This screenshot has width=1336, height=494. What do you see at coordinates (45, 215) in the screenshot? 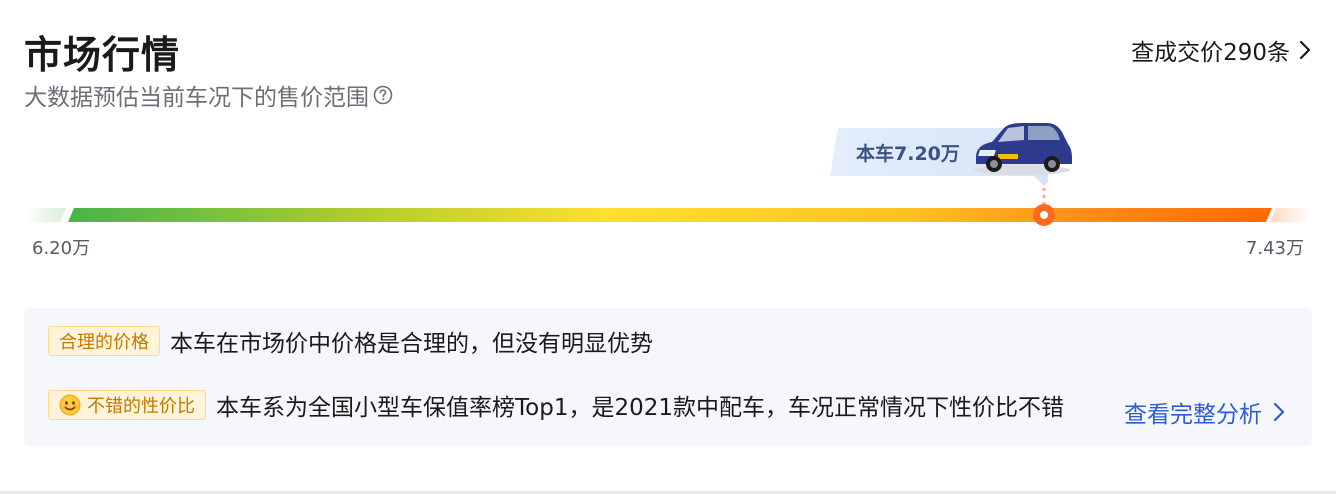
I see `bar-fade-left` at bounding box center [45, 215].